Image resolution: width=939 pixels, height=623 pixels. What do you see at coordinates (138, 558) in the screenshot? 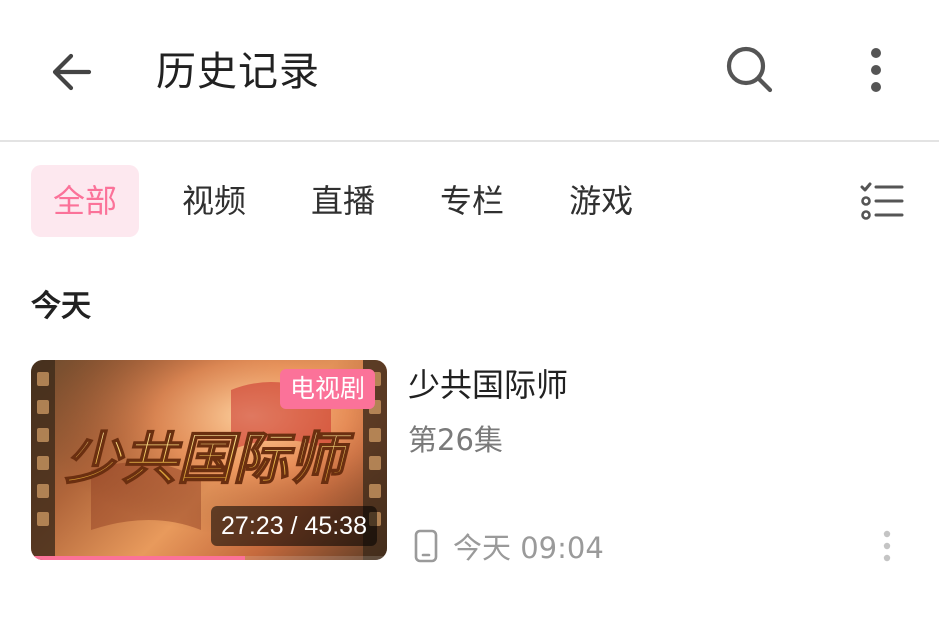
I see `watch-progress-fill` at bounding box center [138, 558].